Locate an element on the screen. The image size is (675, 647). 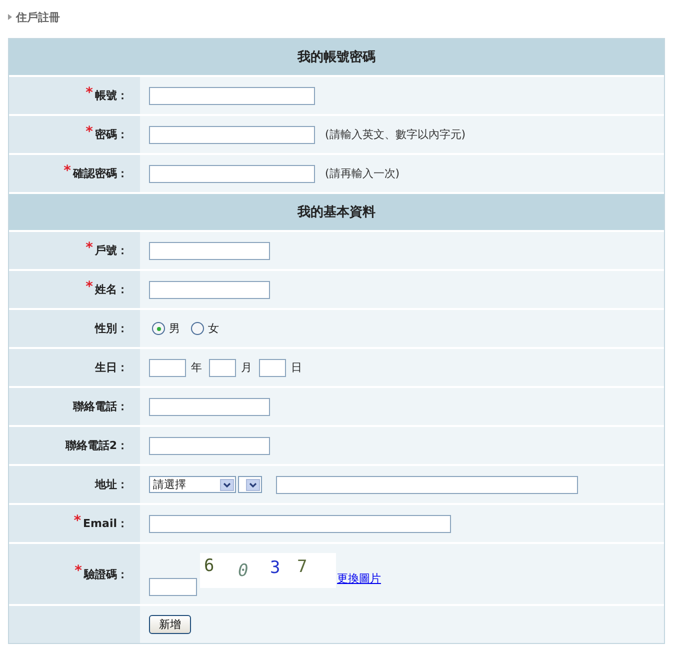
captcha-digit: 6 is located at coordinates (209, 566).